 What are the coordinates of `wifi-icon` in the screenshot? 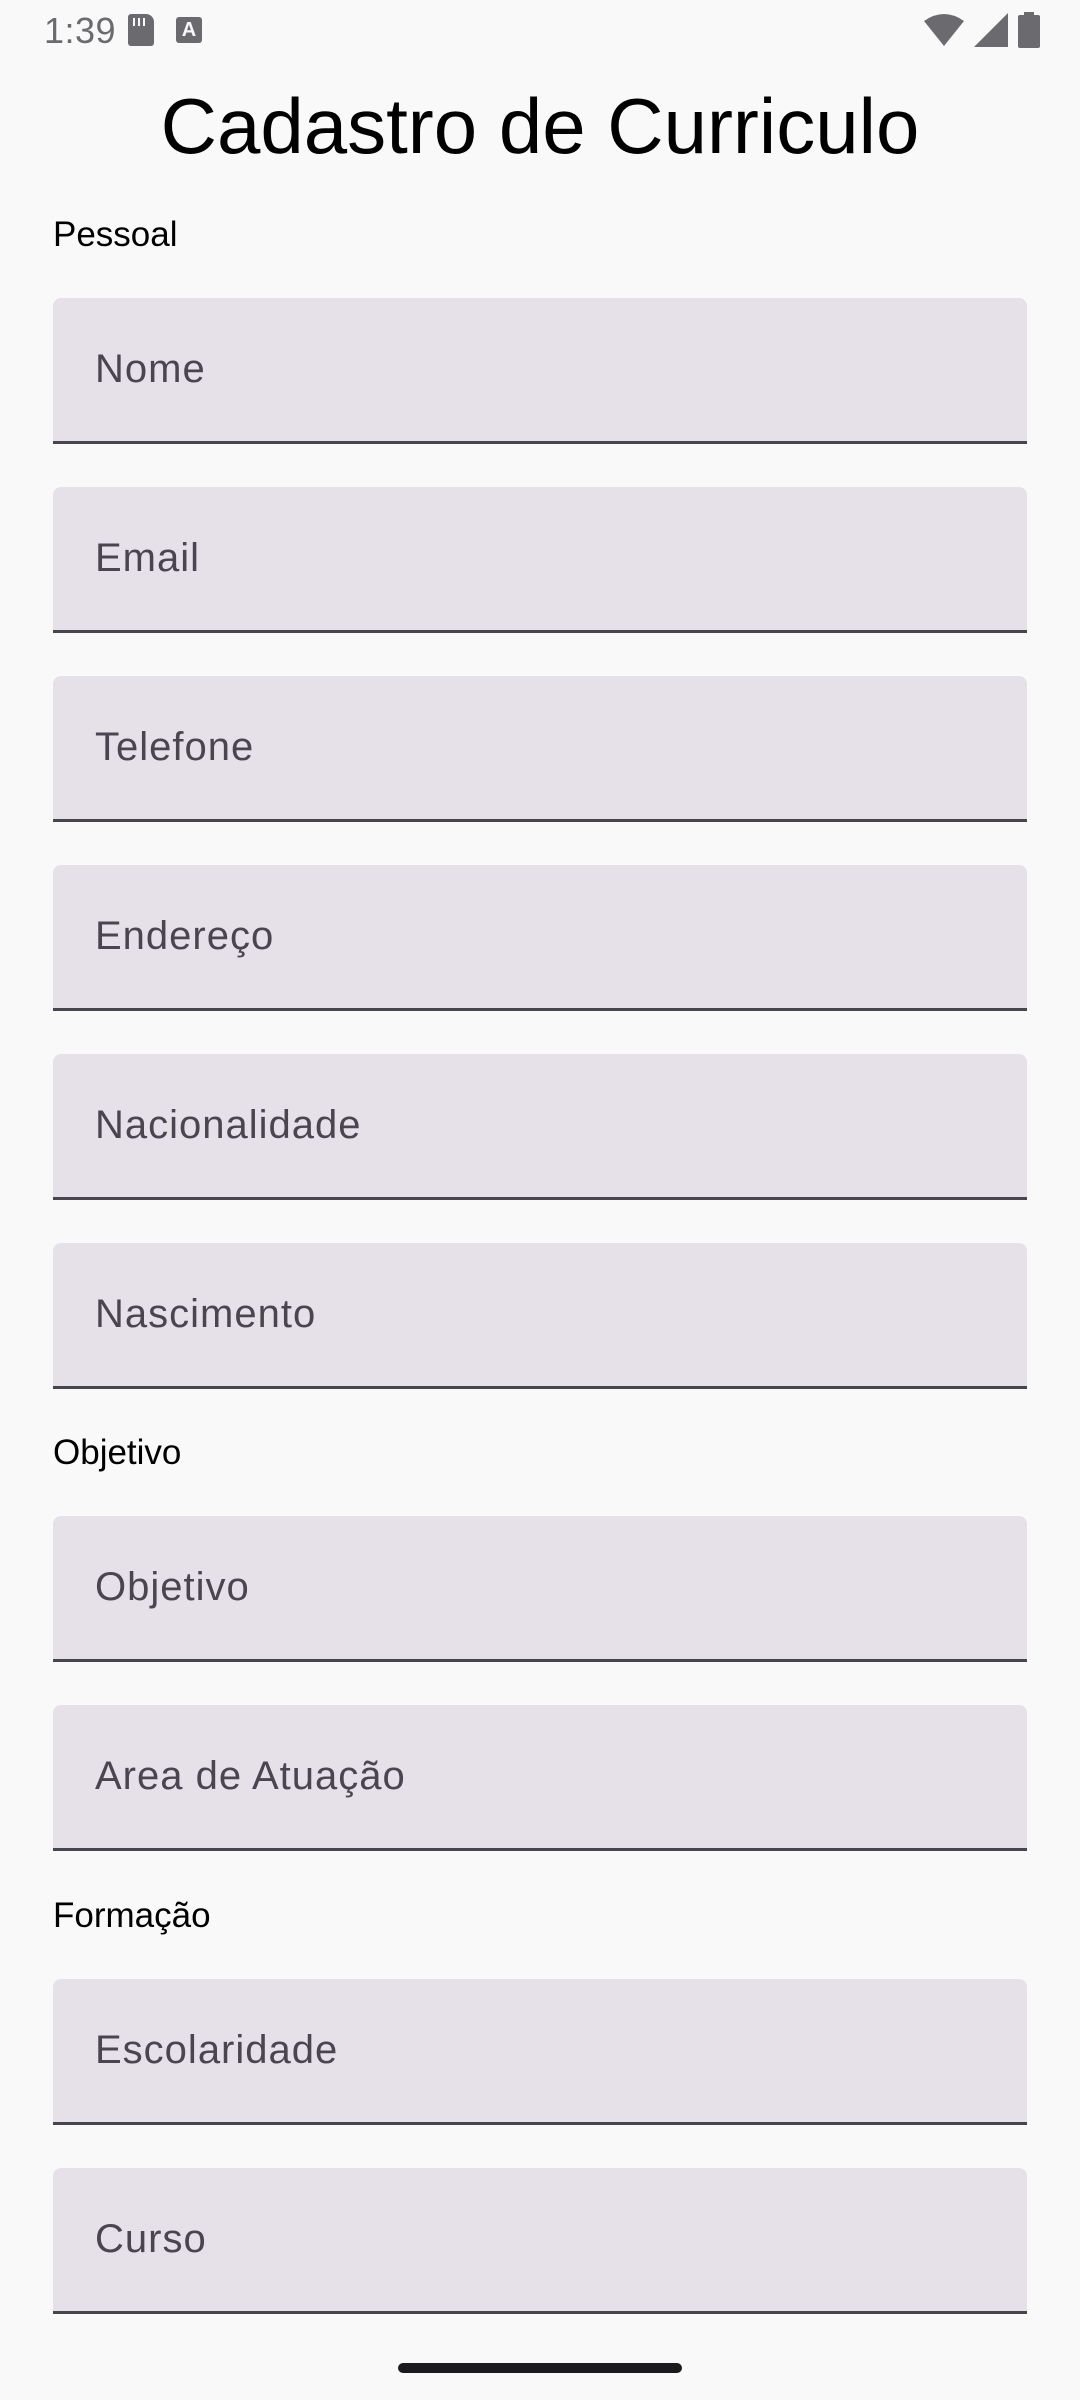 It's located at (944, 30).